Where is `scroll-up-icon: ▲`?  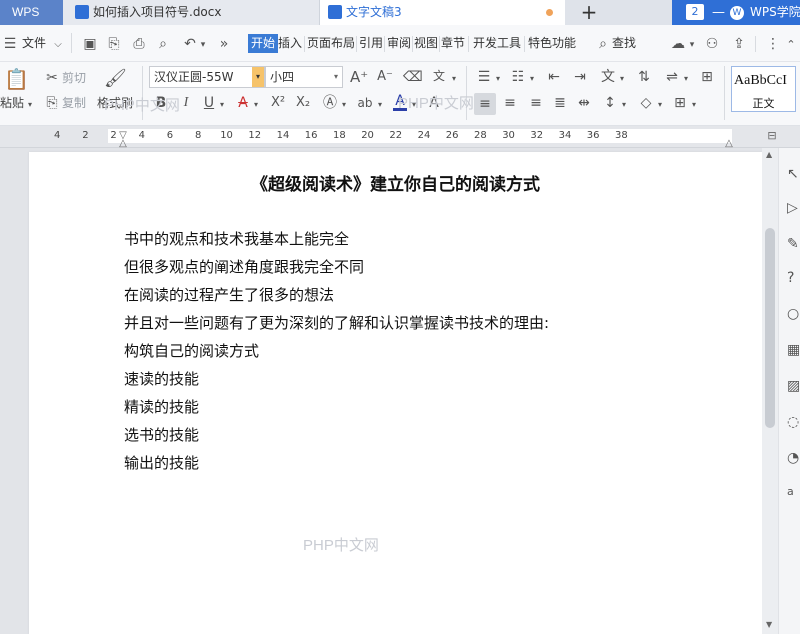 scroll-up-icon: ▲ is located at coordinates (769, 154).